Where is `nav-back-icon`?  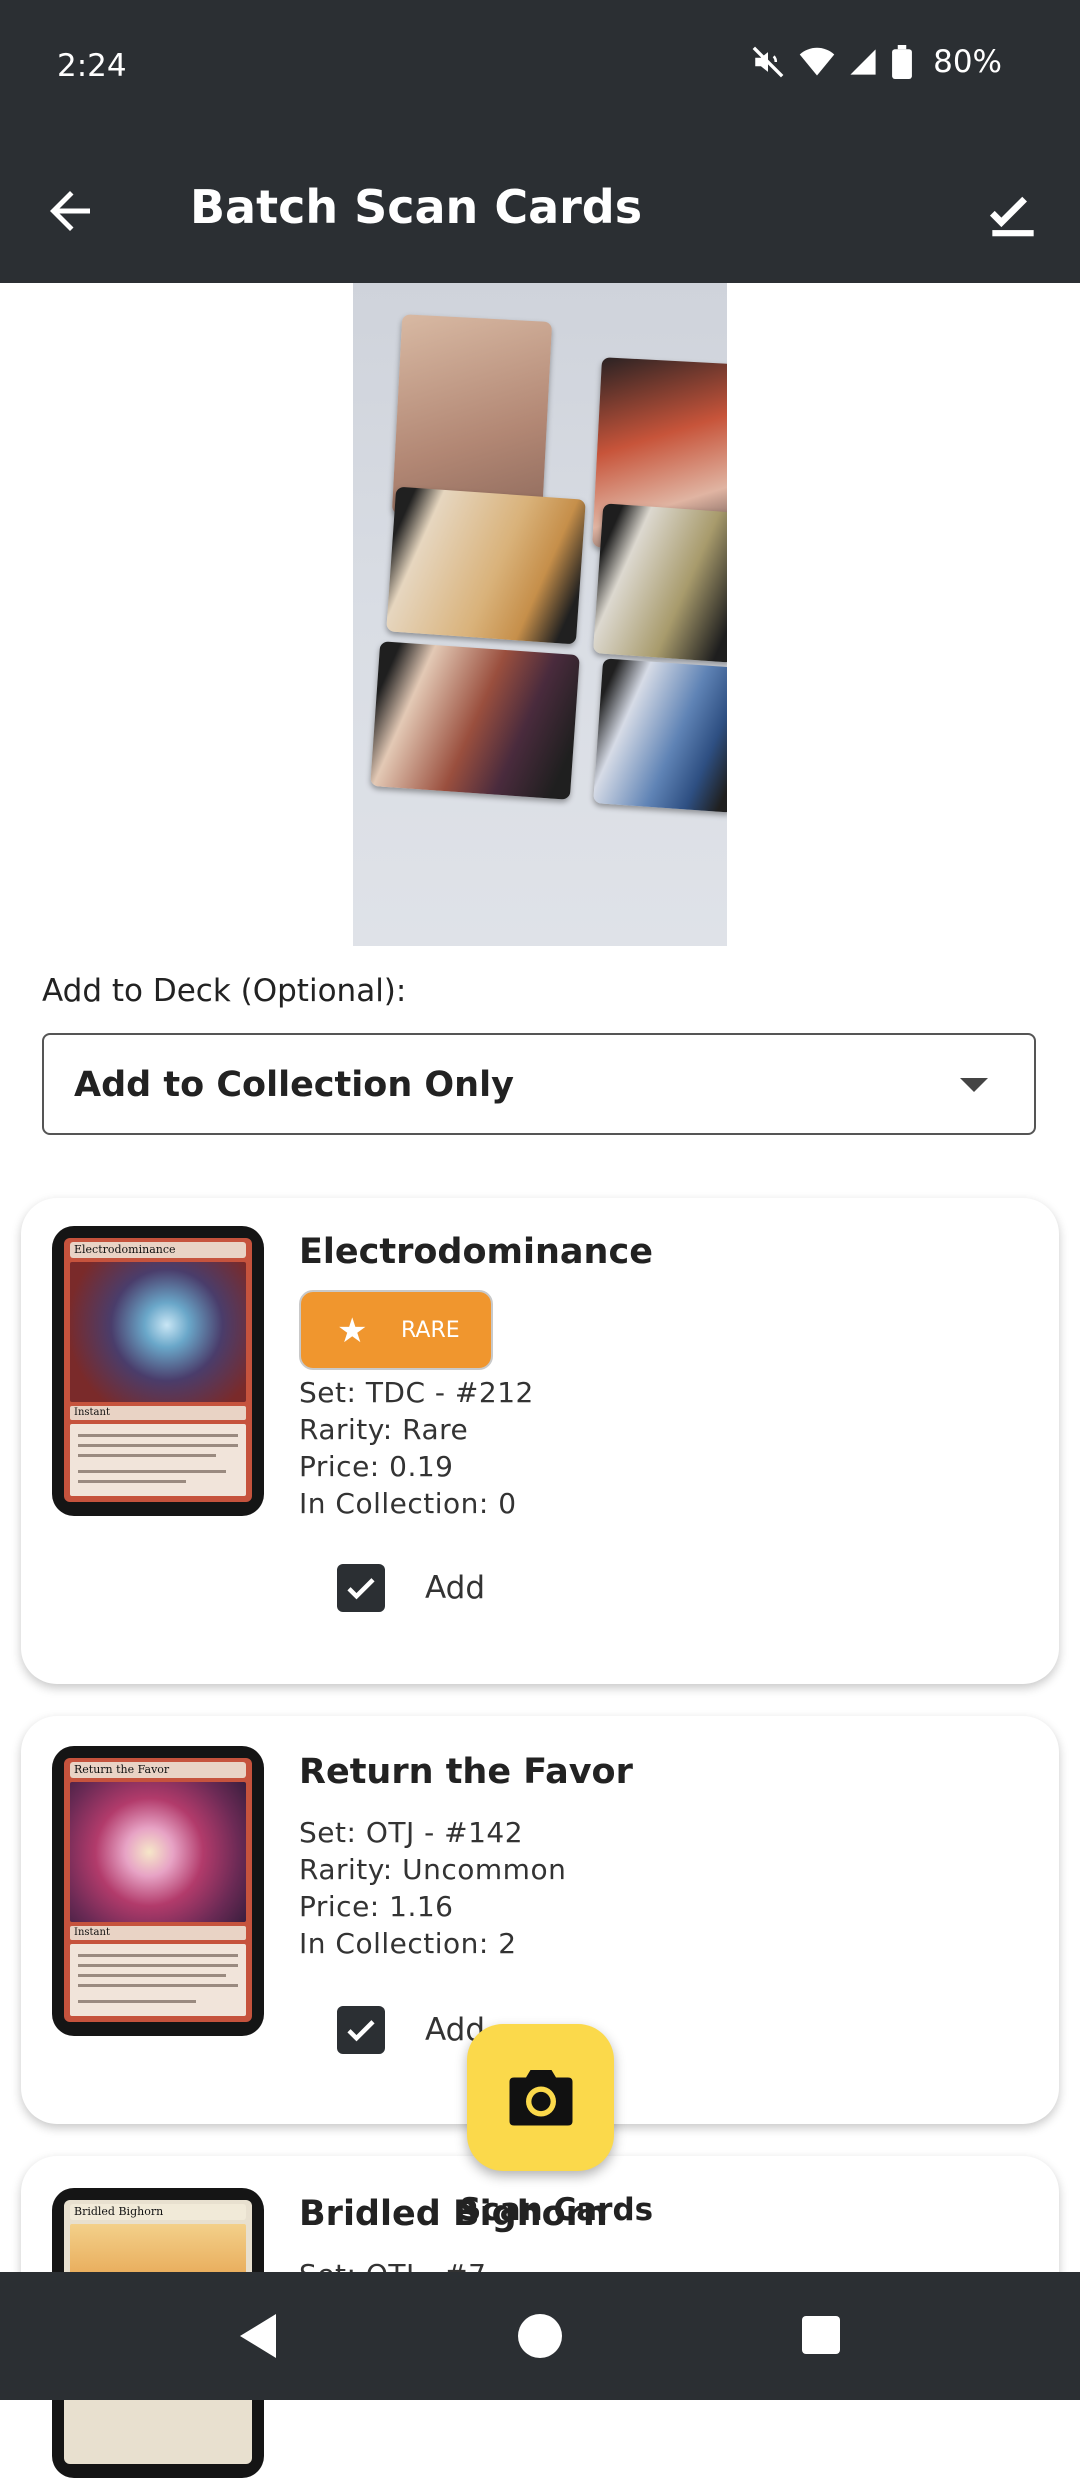 nav-back-icon is located at coordinates (258, 2336).